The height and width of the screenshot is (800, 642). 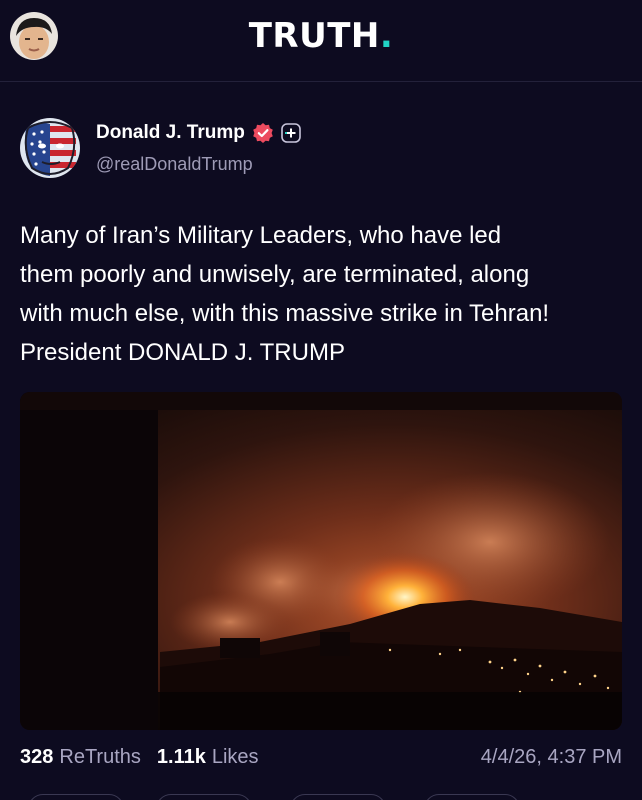 I want to click on author-info: Donald J. Trump, so click(x=198, y=133).